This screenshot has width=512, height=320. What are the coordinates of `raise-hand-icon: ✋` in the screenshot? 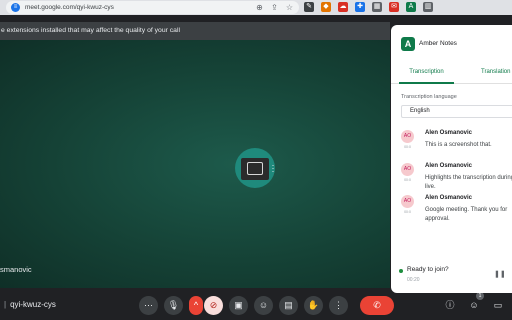 It's located at (313, 305).